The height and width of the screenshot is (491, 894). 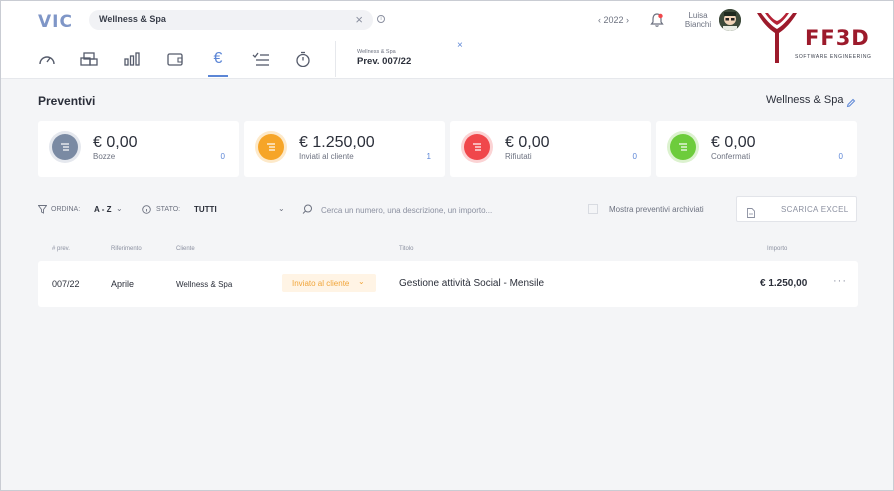 I want to click on card-sent-ring, so click(x=271, y=147).